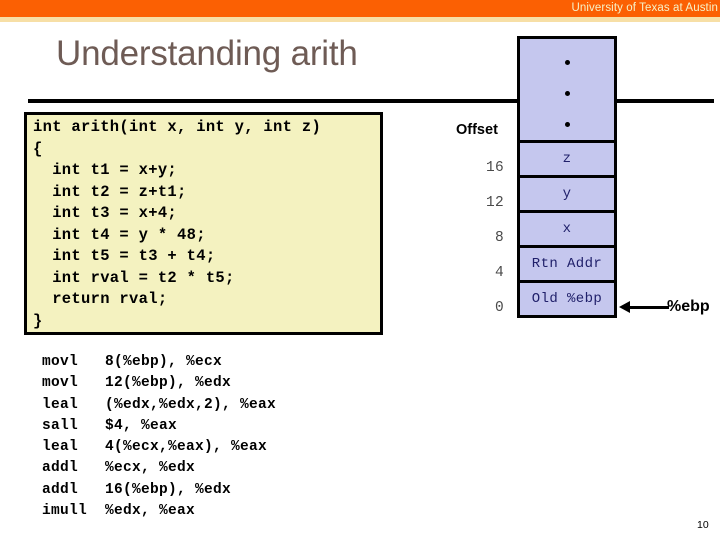  Describe the element at coordinates (207, 53) in the screenshot. I see `page-title: Understanding arith` at that location.